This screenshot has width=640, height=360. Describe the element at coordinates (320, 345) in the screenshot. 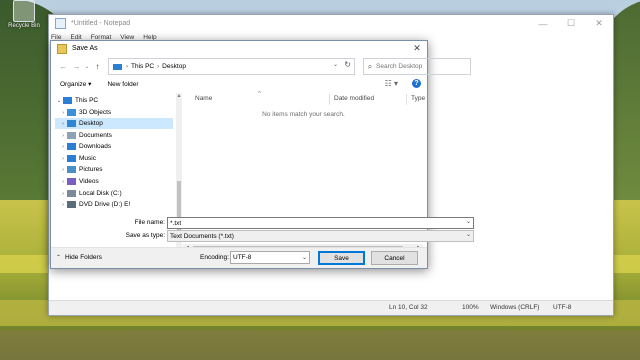

I see `wallpaper-path` at that location.